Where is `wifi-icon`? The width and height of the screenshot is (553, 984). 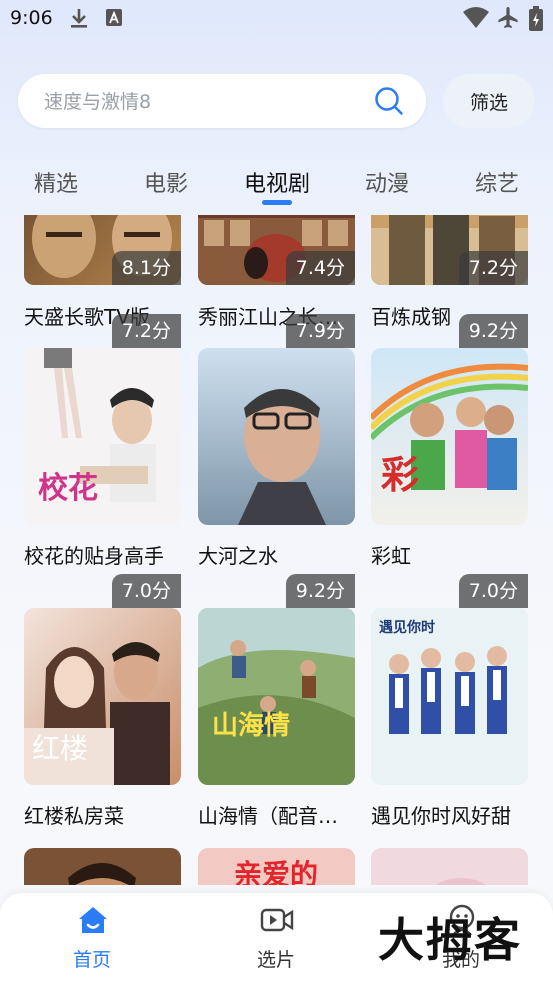
wifi-icon is located at coordinates (476, 20).